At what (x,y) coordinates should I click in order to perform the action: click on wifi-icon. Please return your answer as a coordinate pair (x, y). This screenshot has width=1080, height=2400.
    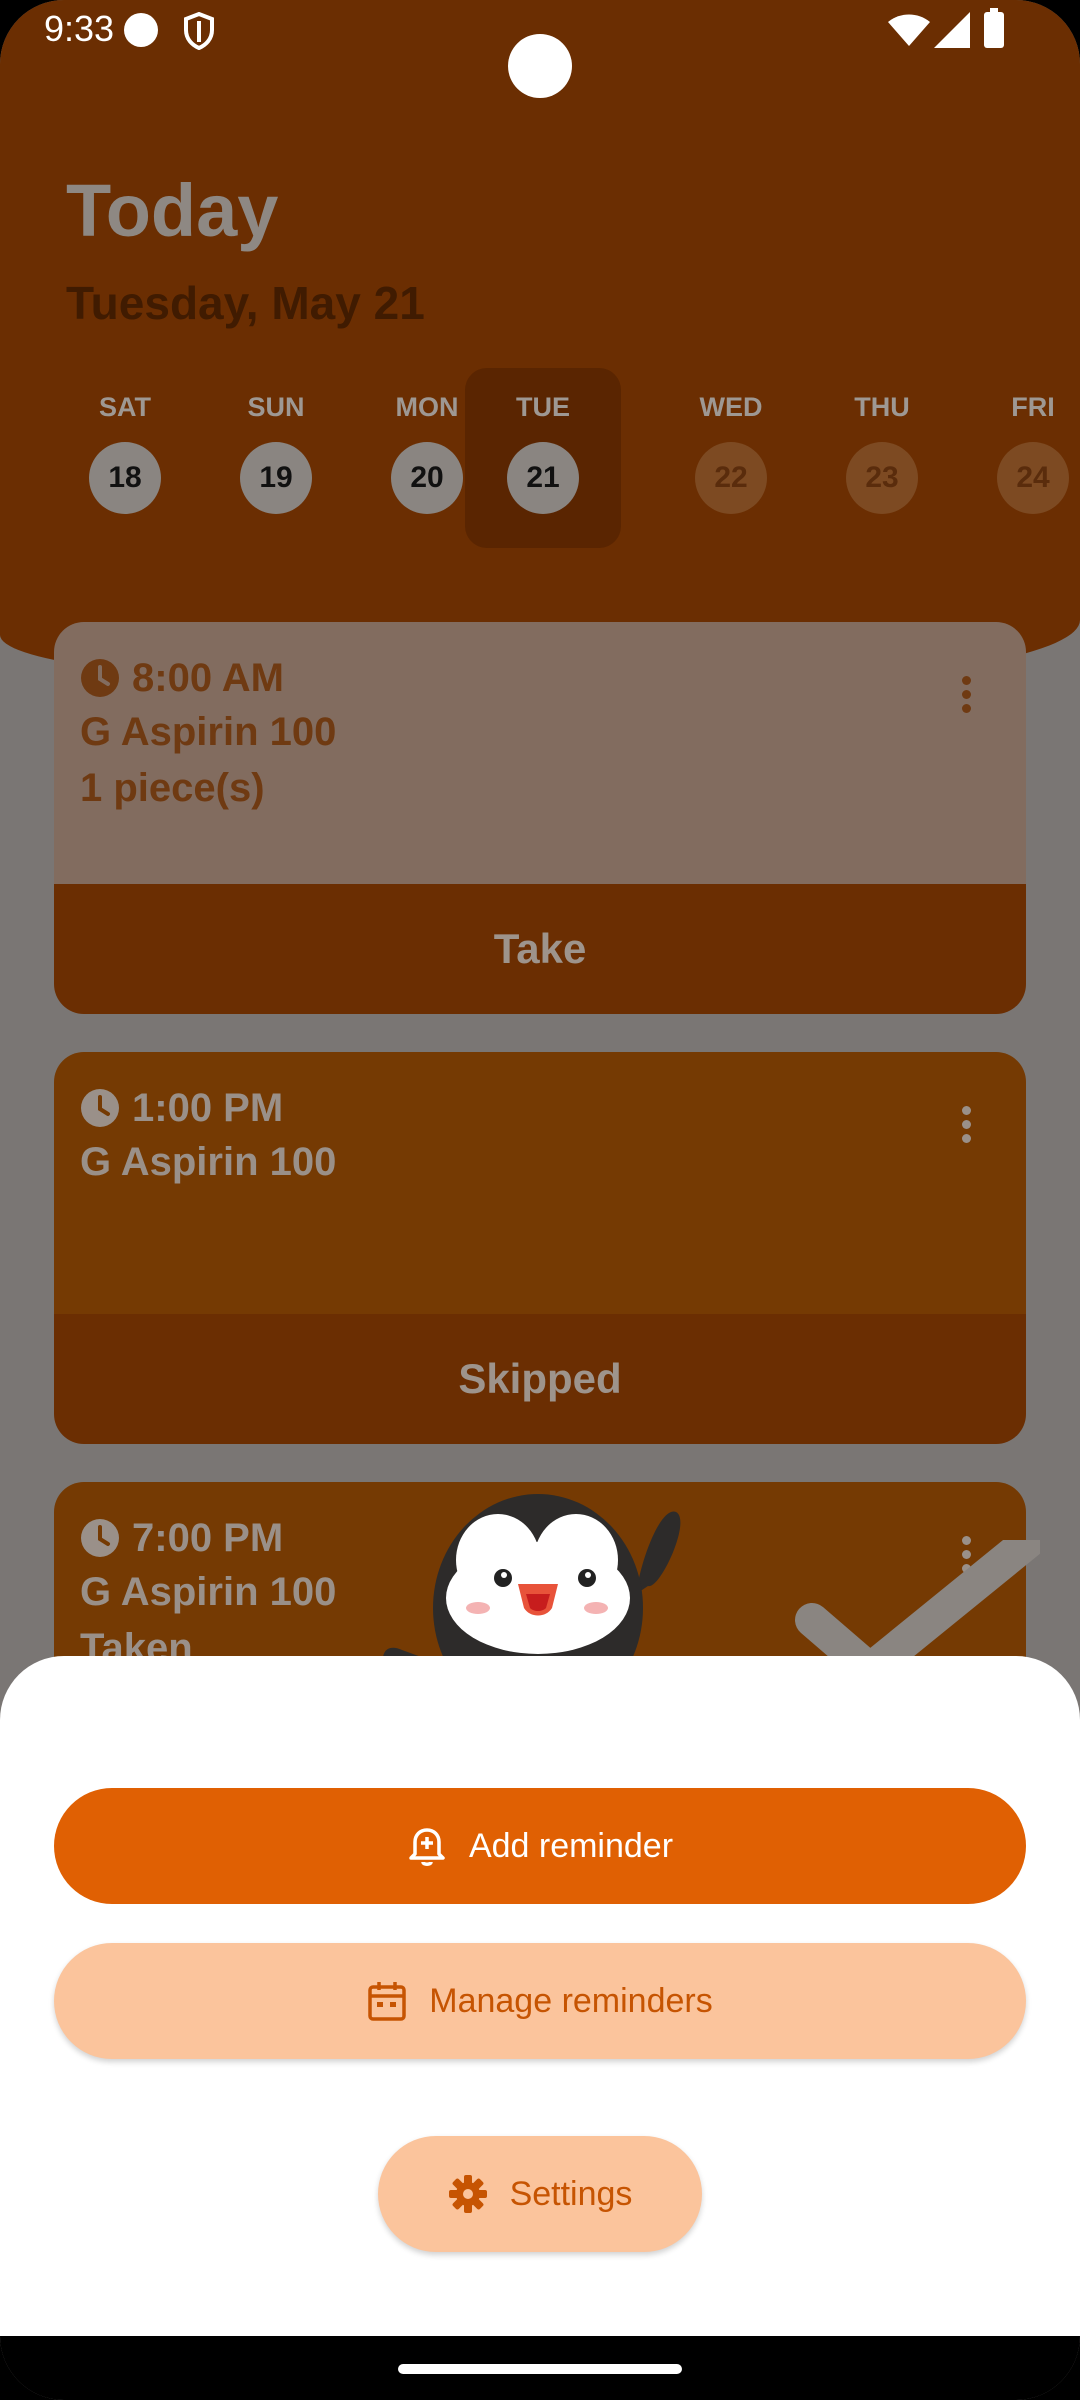
    Looking at the image, I should click on (909, 32).